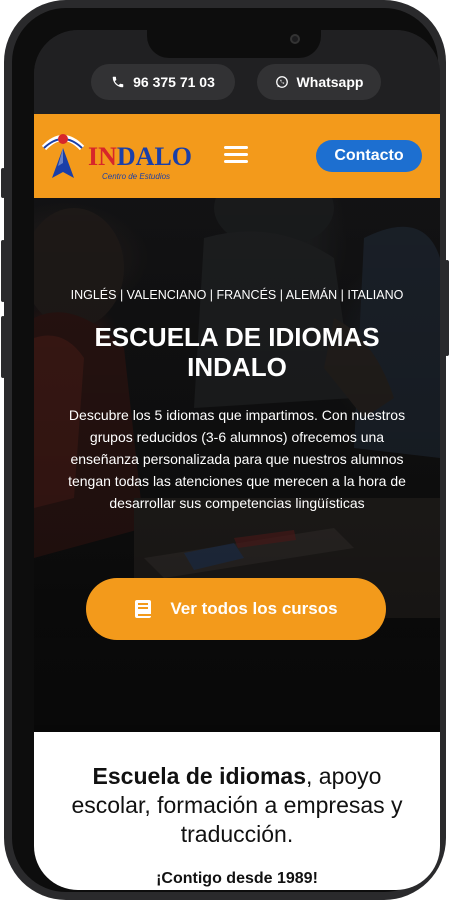  I want to click on site-header: INDALO Centro de Estudios Contacto, so click(237, 156).